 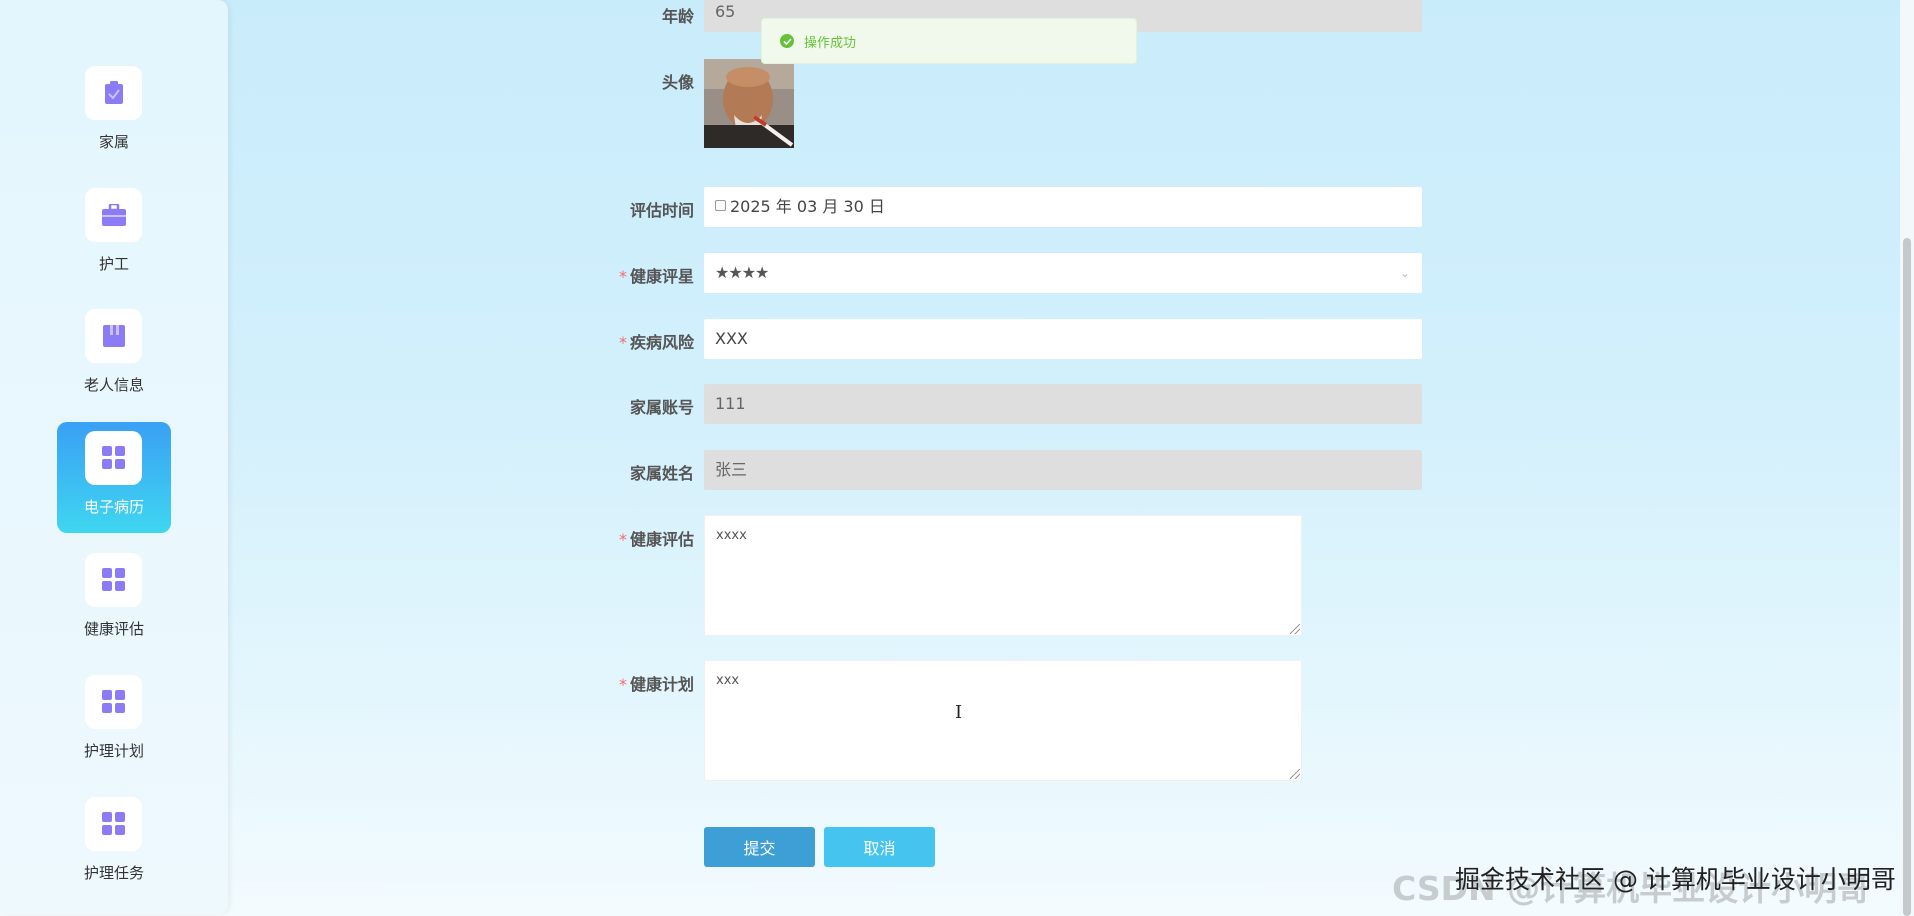 What do you see at coordinates (1404, 273) in the screenshot?
I see `chevron-down-icon: ⌄` at bounding box center [1404, 273].